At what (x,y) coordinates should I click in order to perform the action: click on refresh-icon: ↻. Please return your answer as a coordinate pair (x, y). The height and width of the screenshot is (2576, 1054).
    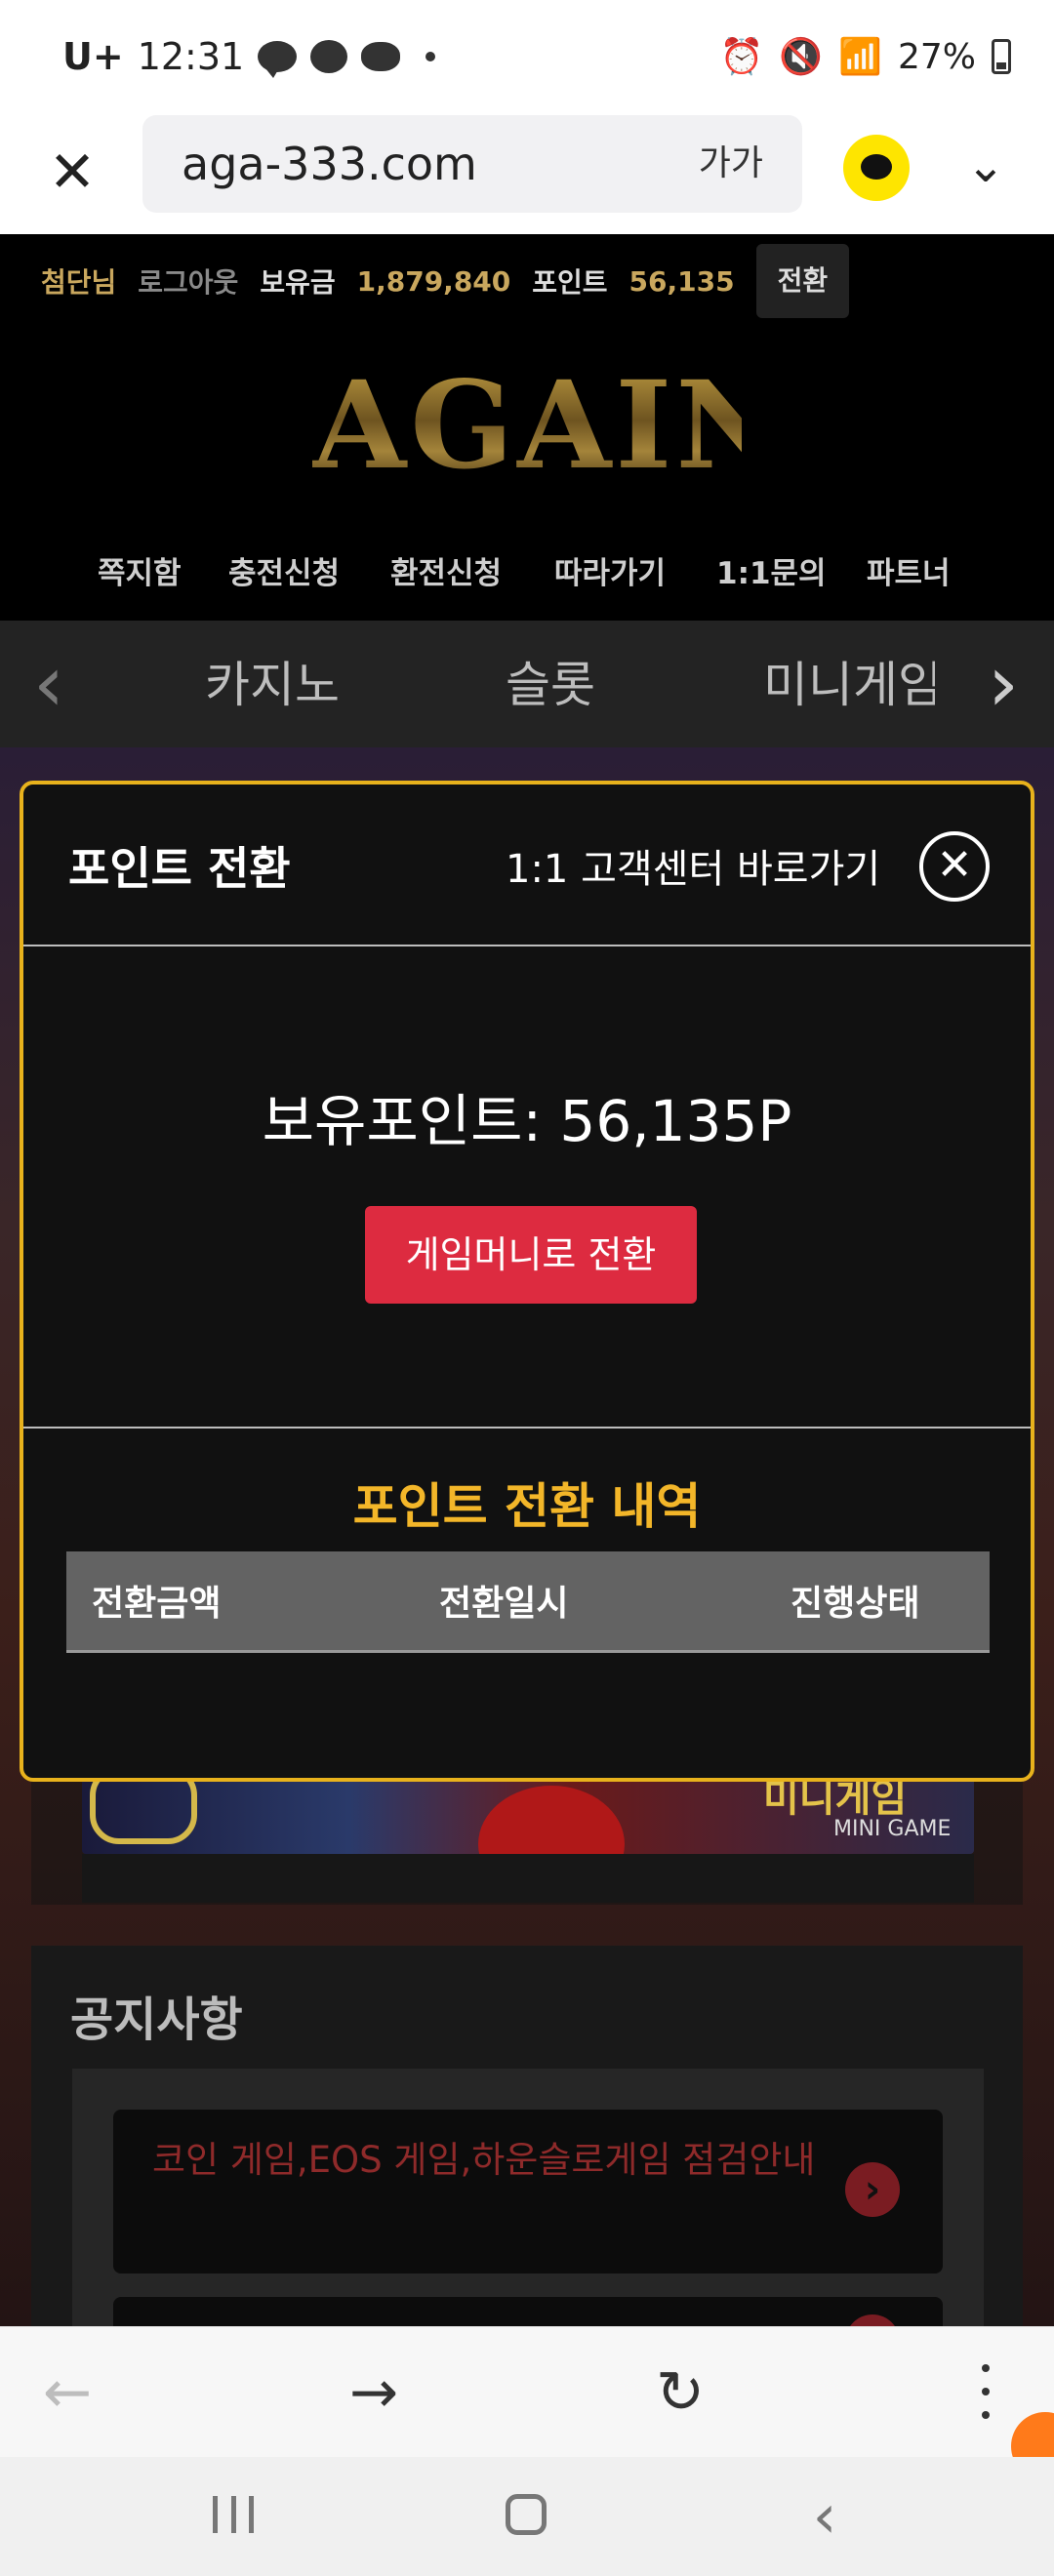
    Looking at the image, I should click on (680, 2392).